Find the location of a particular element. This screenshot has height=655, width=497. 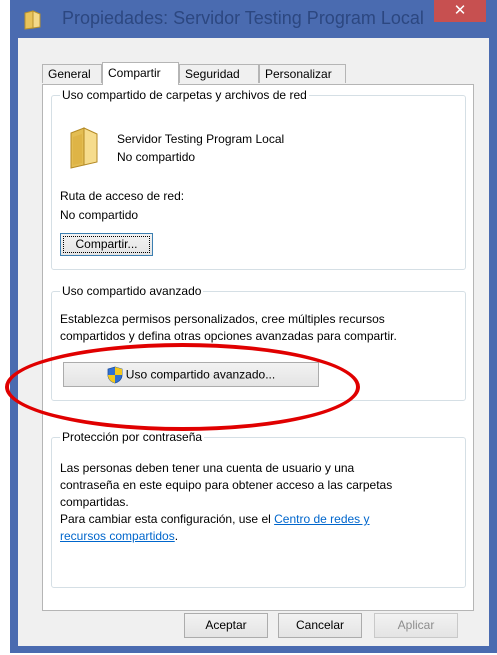

network-path-value: No compartido is located at coordinates (99, 215).